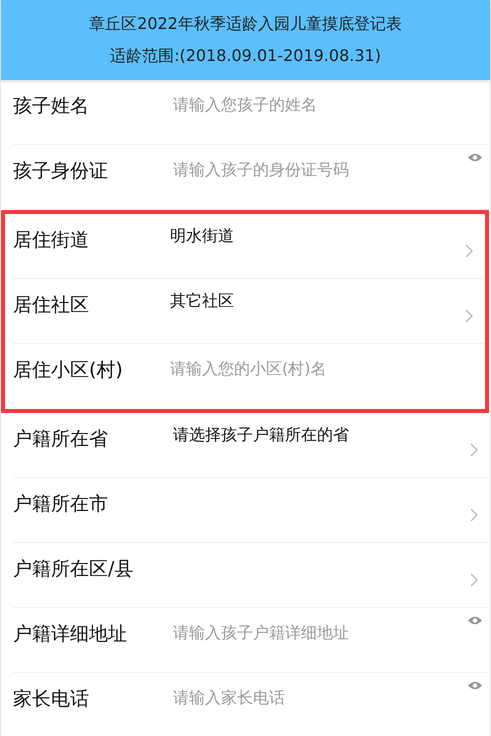  What do you see at coordinates (61, 439) in the screenshot?
I see `field-label: 户籍所在省` at bounding box center [61, 439].